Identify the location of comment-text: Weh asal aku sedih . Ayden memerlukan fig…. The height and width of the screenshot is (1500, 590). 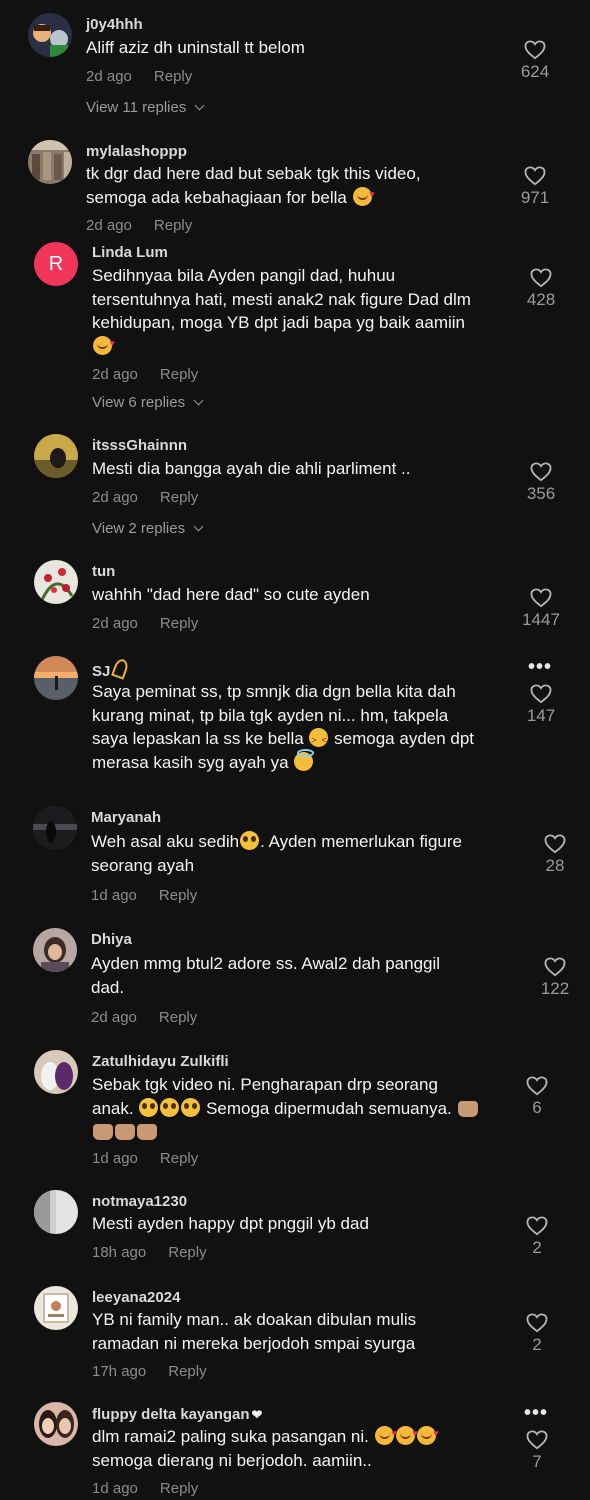
(301, 853).